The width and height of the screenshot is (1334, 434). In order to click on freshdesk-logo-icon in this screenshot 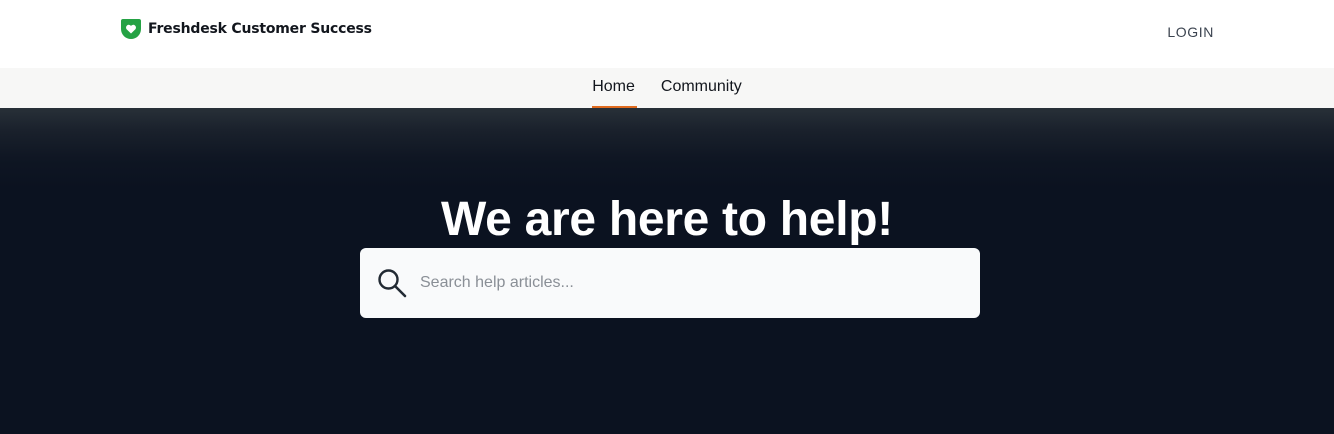, I will do `click(131, 29)`.